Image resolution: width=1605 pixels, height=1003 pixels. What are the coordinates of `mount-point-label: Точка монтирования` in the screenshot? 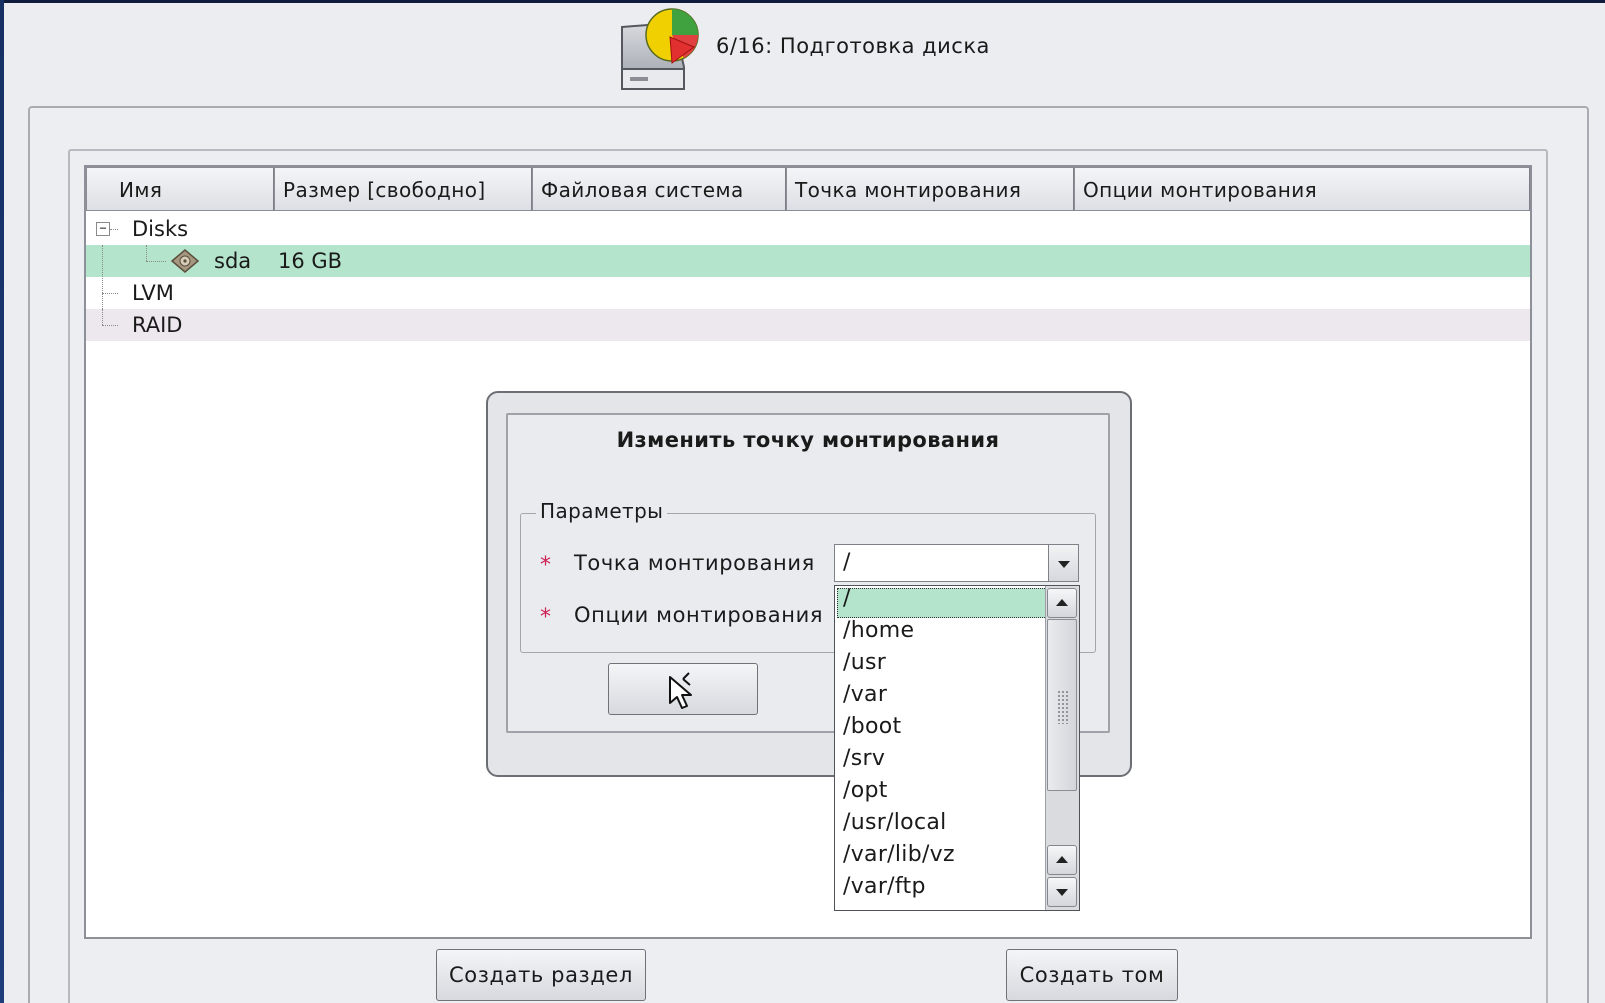 It's located at (694, 563).